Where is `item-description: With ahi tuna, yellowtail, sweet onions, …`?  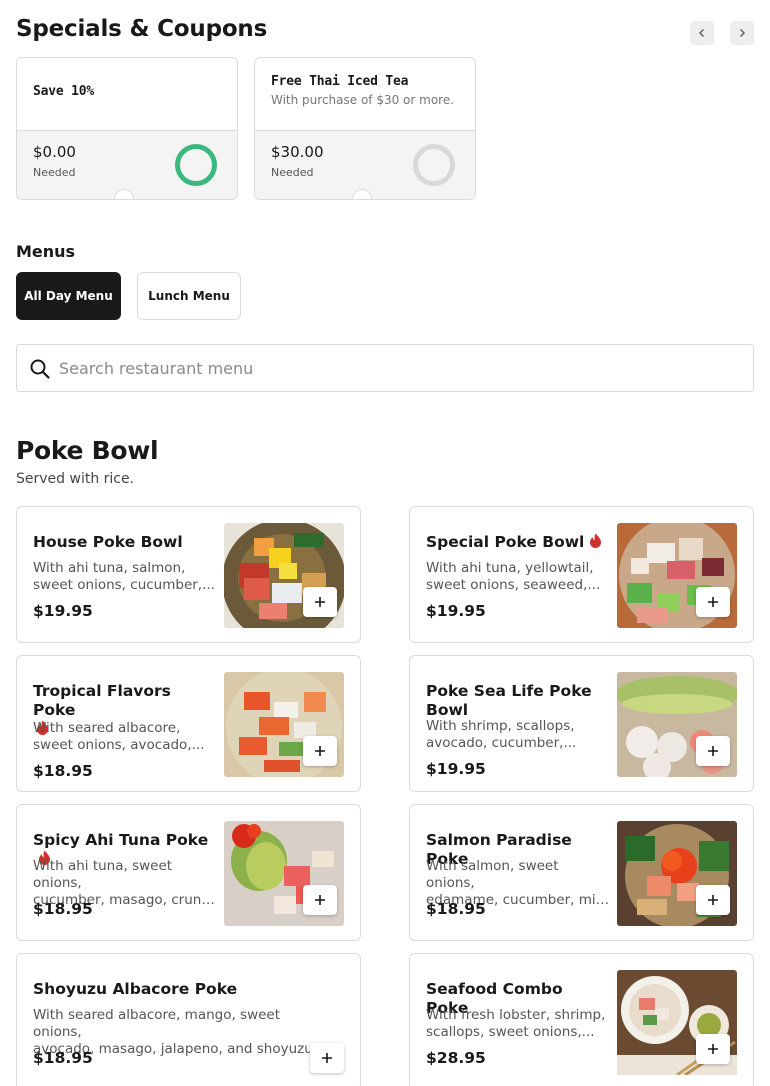 item-description: With ahi tuna, yellowtail, sweet onions, … is located at coordinates (513, 576).